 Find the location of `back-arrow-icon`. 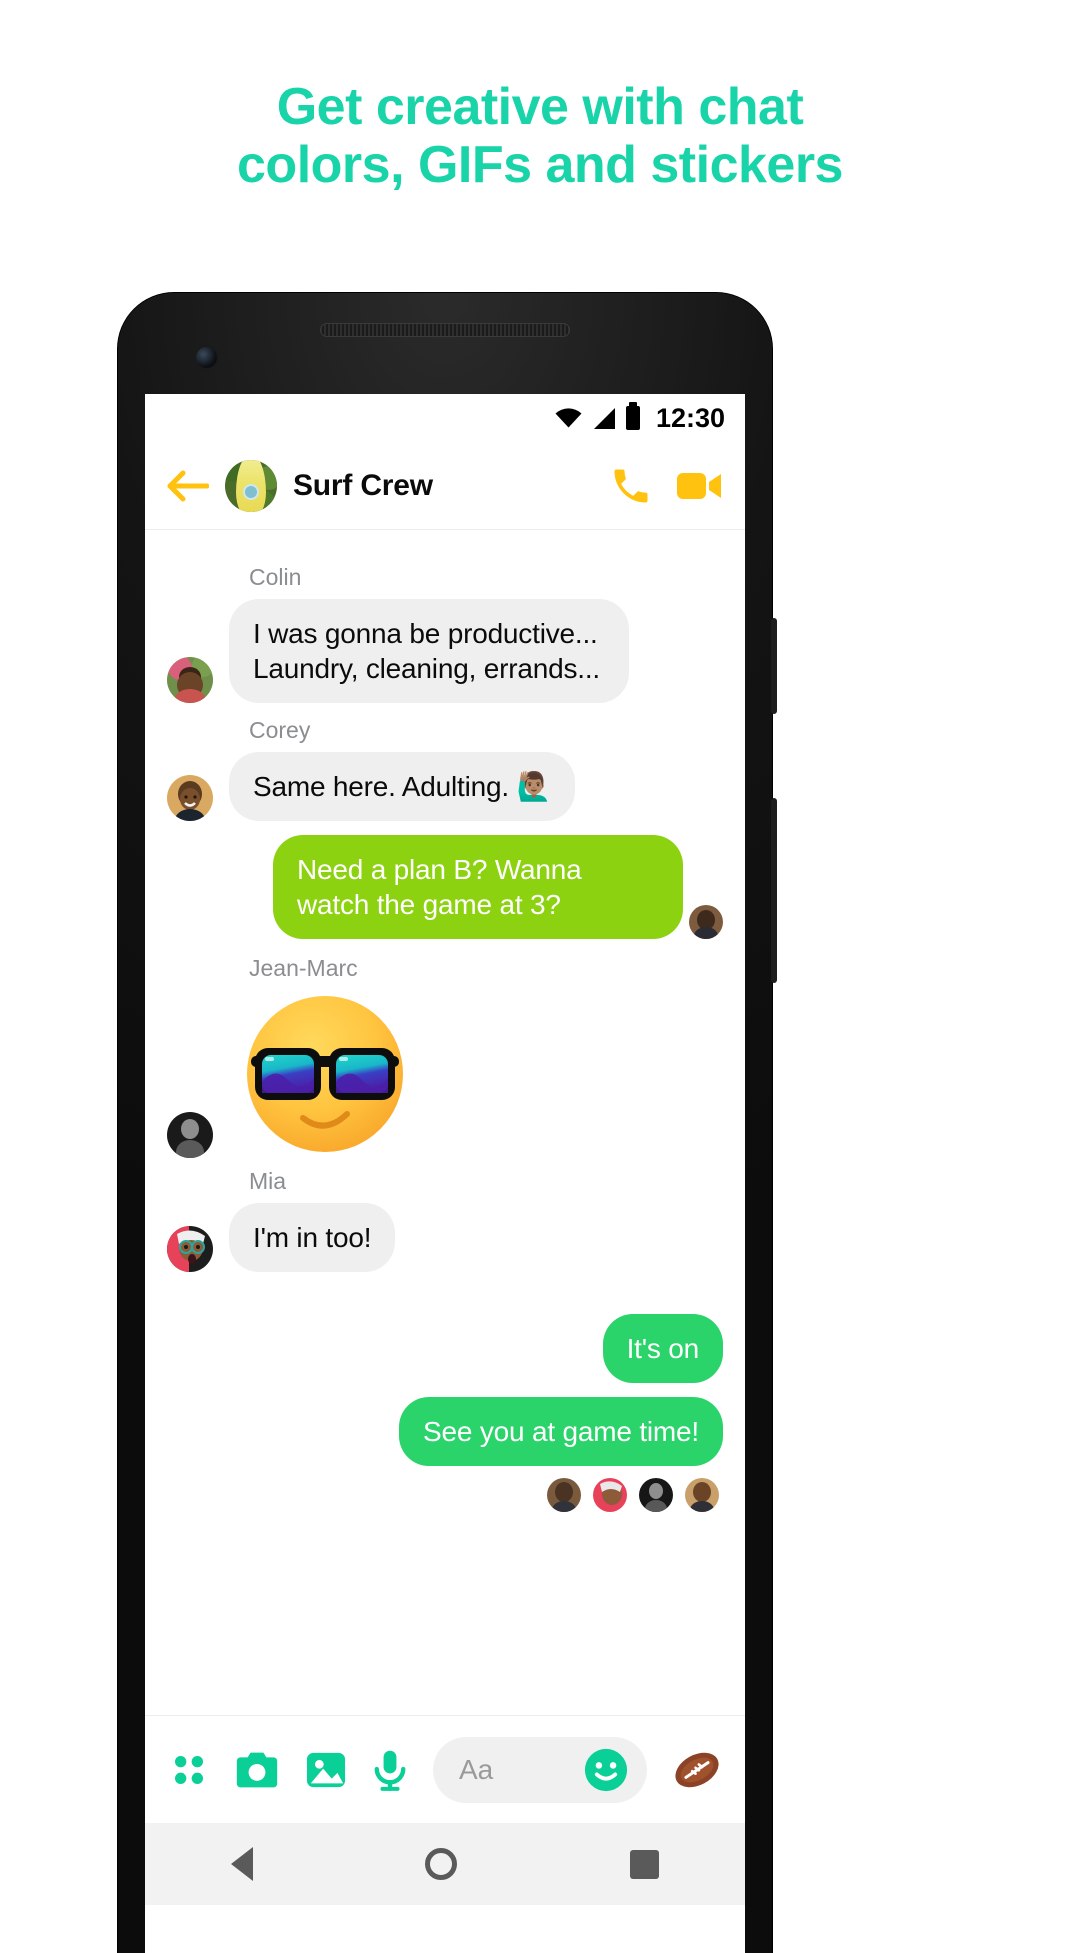

back-arrow-icon is located at coordinates (188, 486).